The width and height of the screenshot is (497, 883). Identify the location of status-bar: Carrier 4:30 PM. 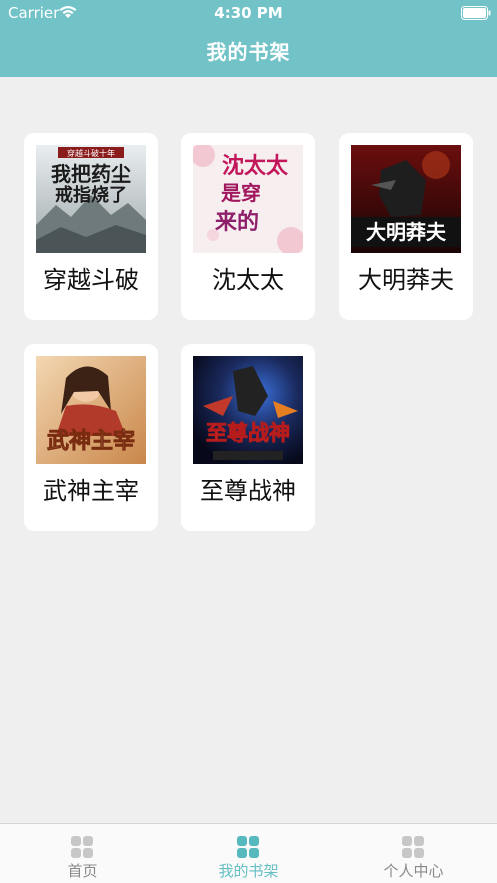
(248, 13).